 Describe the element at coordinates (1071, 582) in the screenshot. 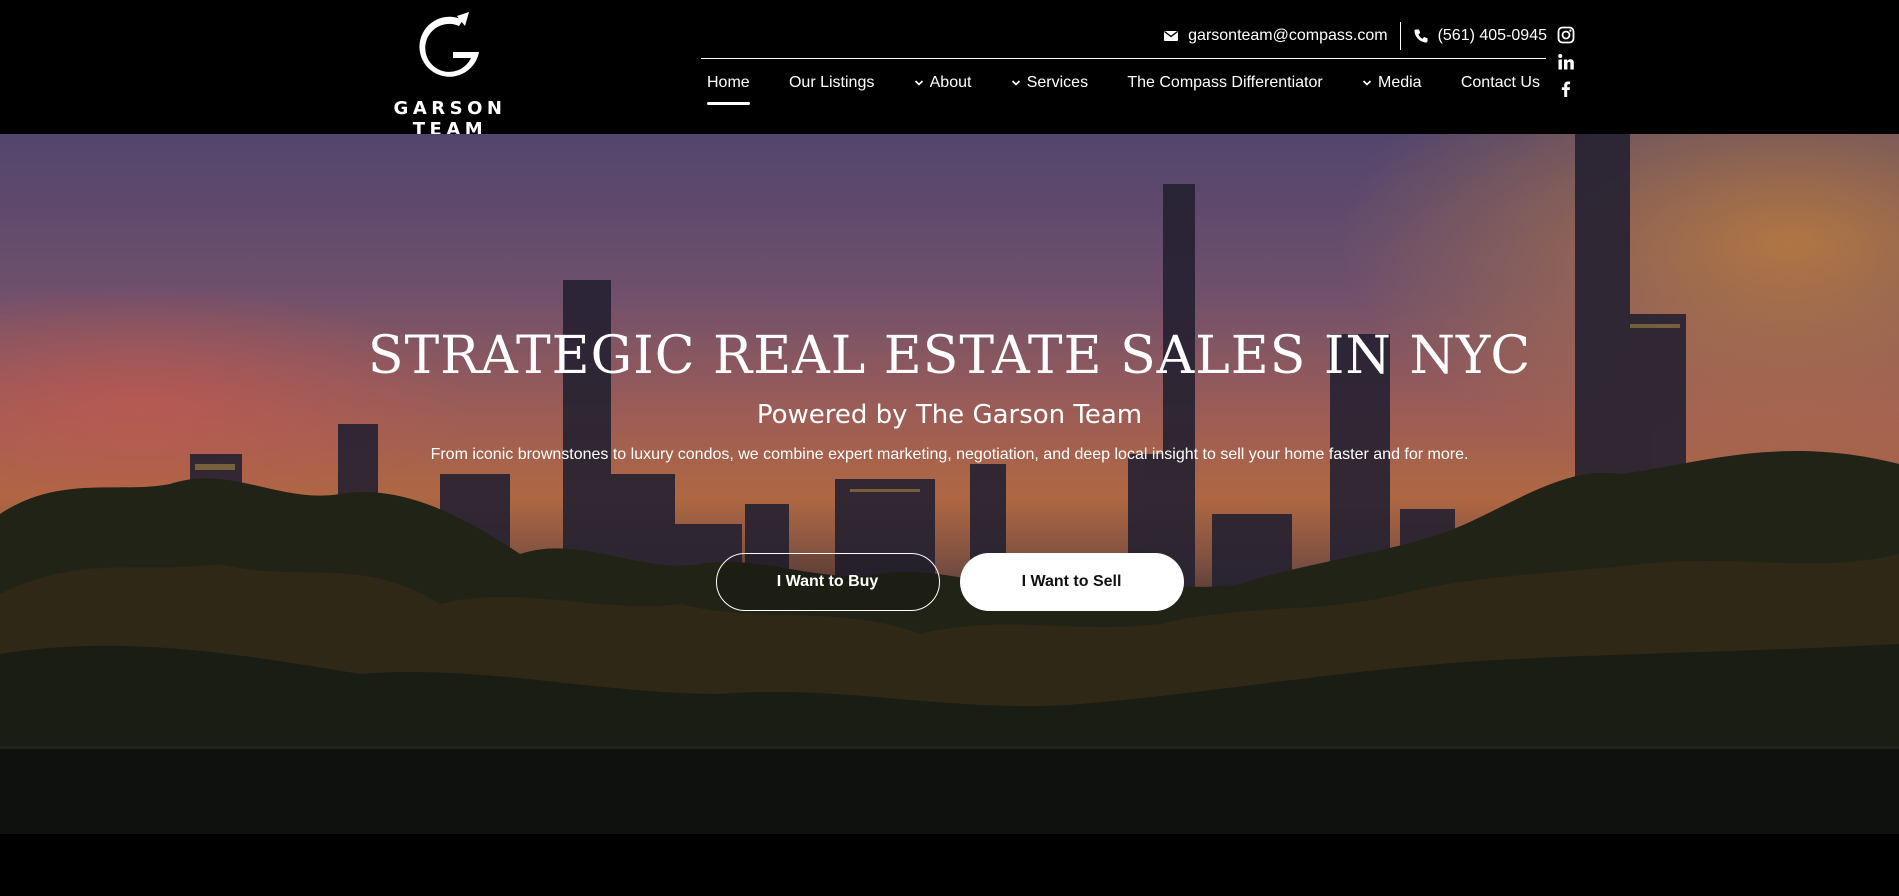

I see `sell-button: I Want to Sell` at that location.